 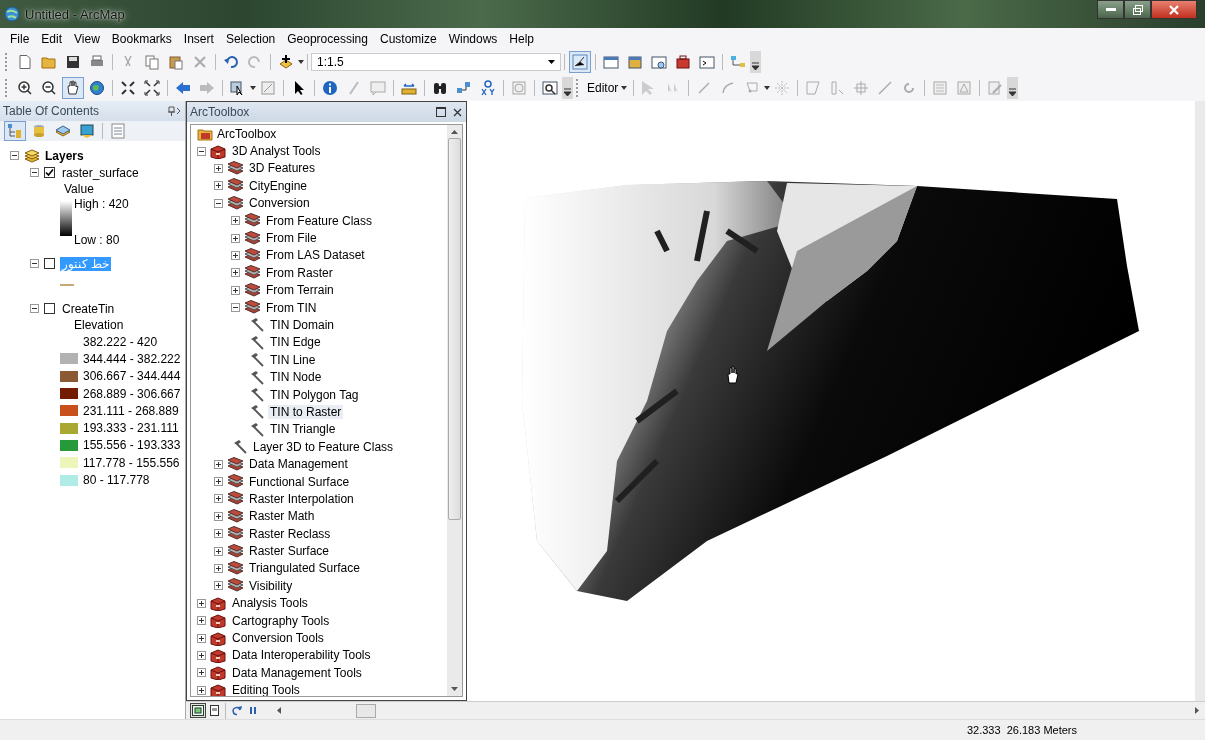 I want to click on tool-item: TIN to Raster, so click(x=306, y=411).